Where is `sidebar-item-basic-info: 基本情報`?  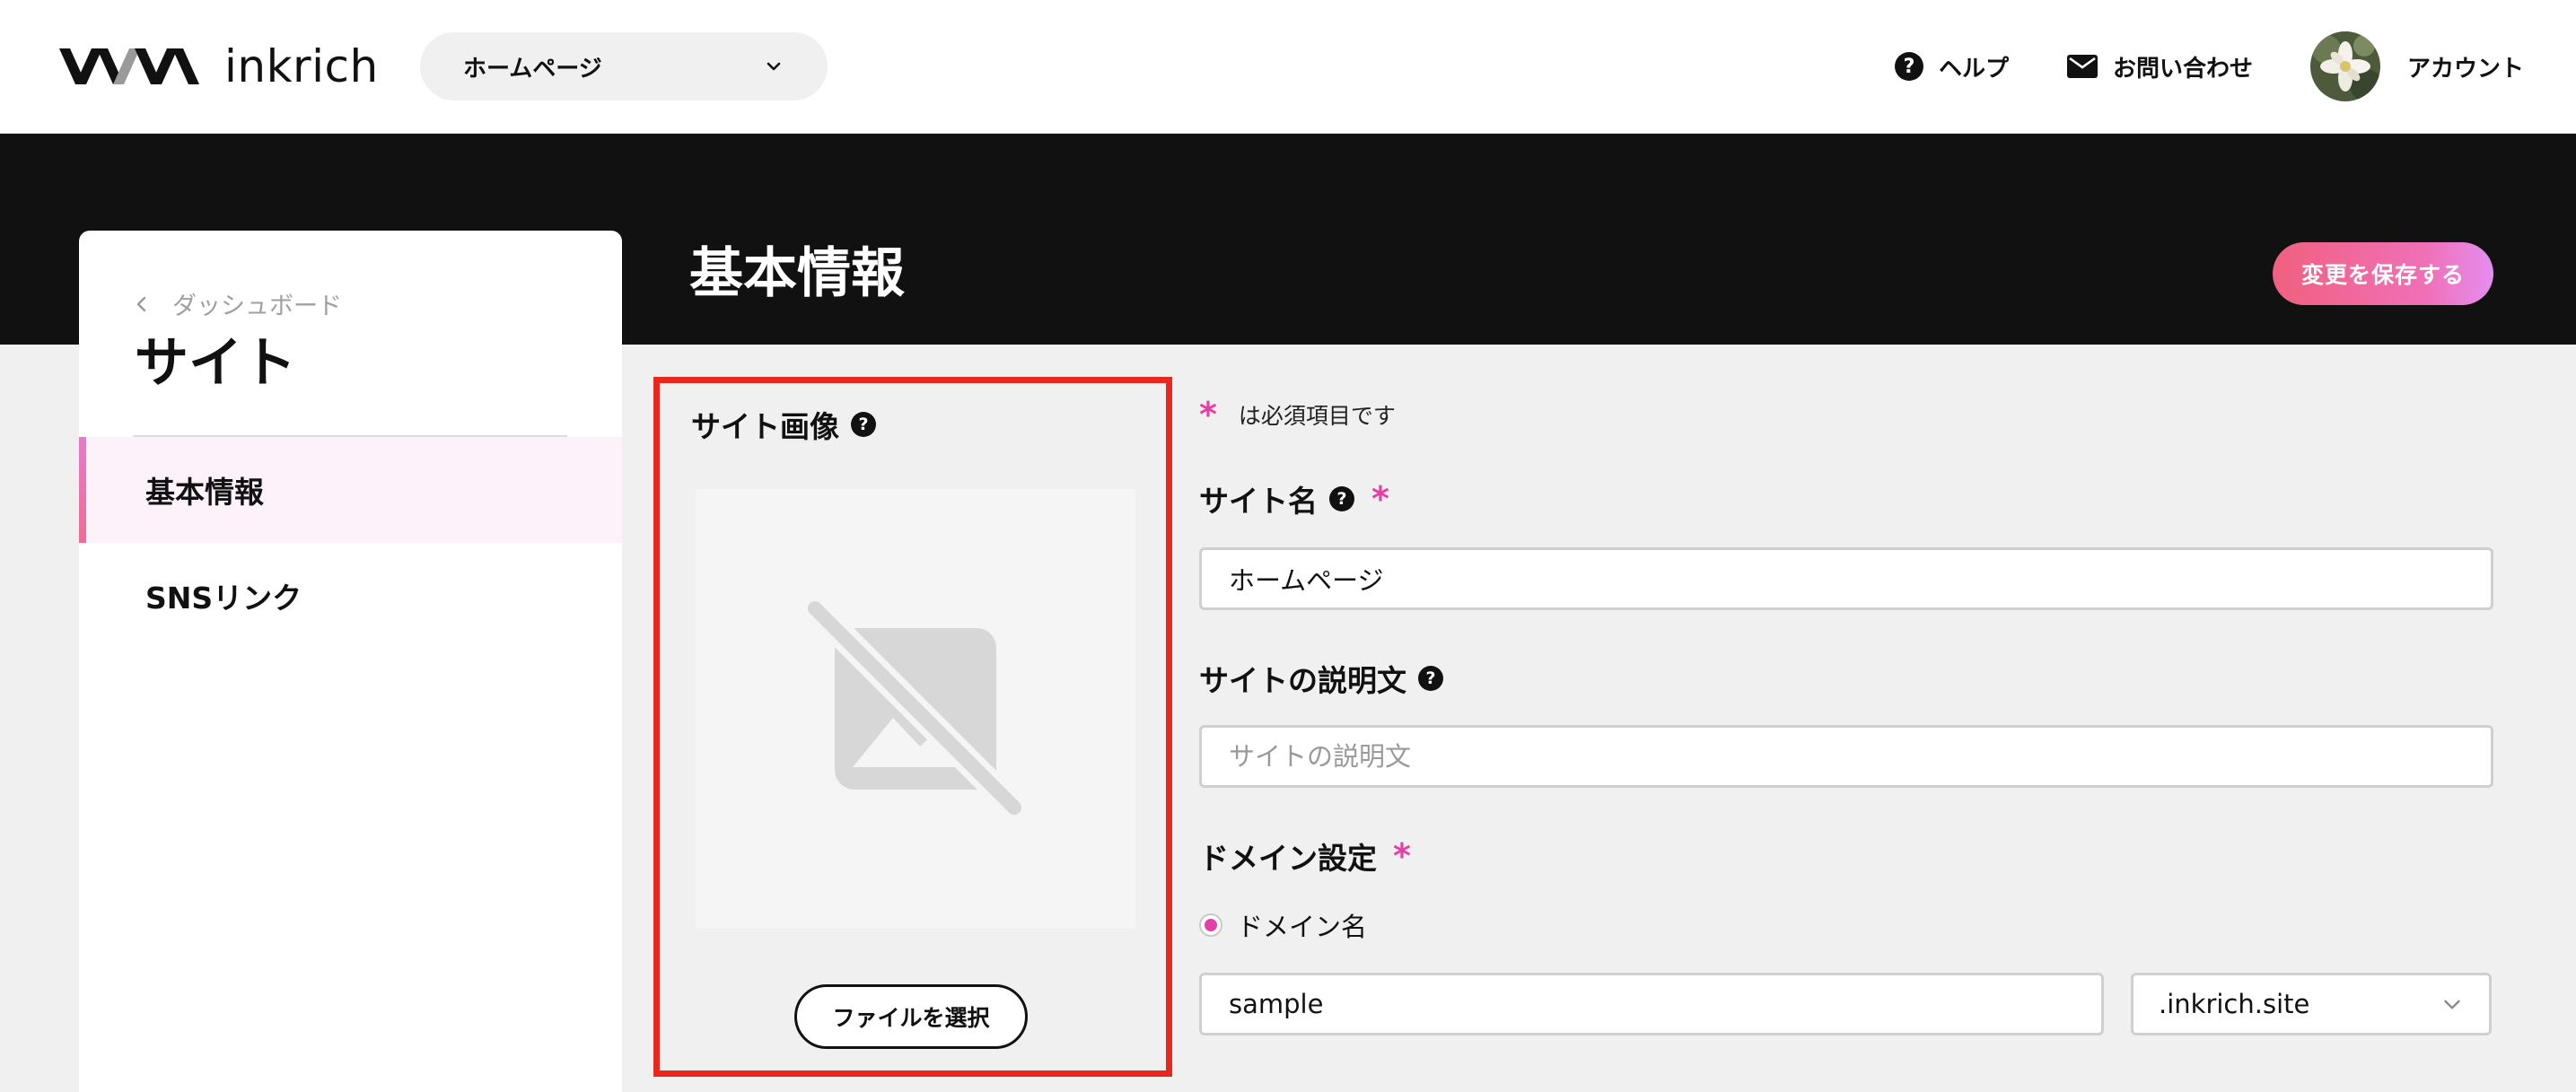 sidebar-item-basic-info: 基本情報 is located at coordinates (350, 490).